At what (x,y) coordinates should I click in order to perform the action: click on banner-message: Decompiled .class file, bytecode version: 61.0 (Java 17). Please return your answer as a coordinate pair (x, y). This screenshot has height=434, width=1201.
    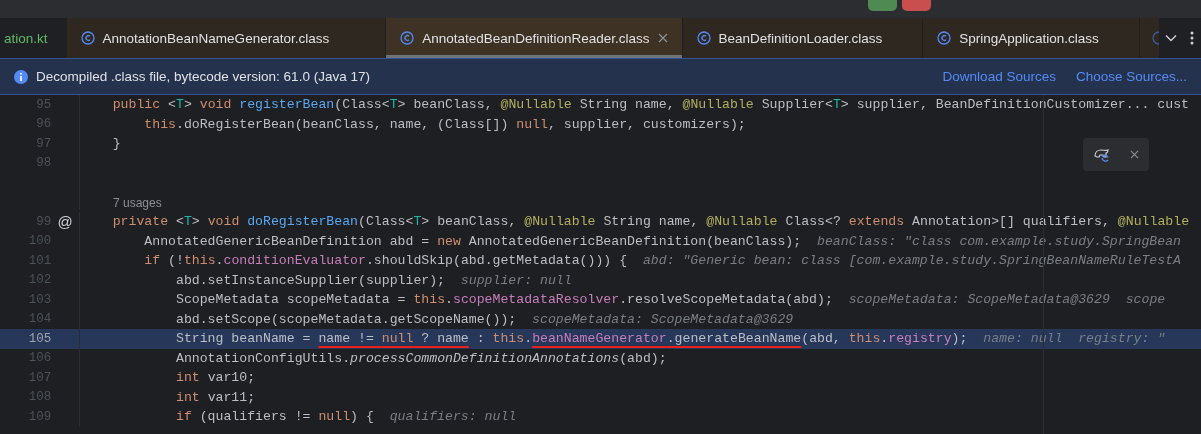
    Looking at the image, I should click on (203, 76).